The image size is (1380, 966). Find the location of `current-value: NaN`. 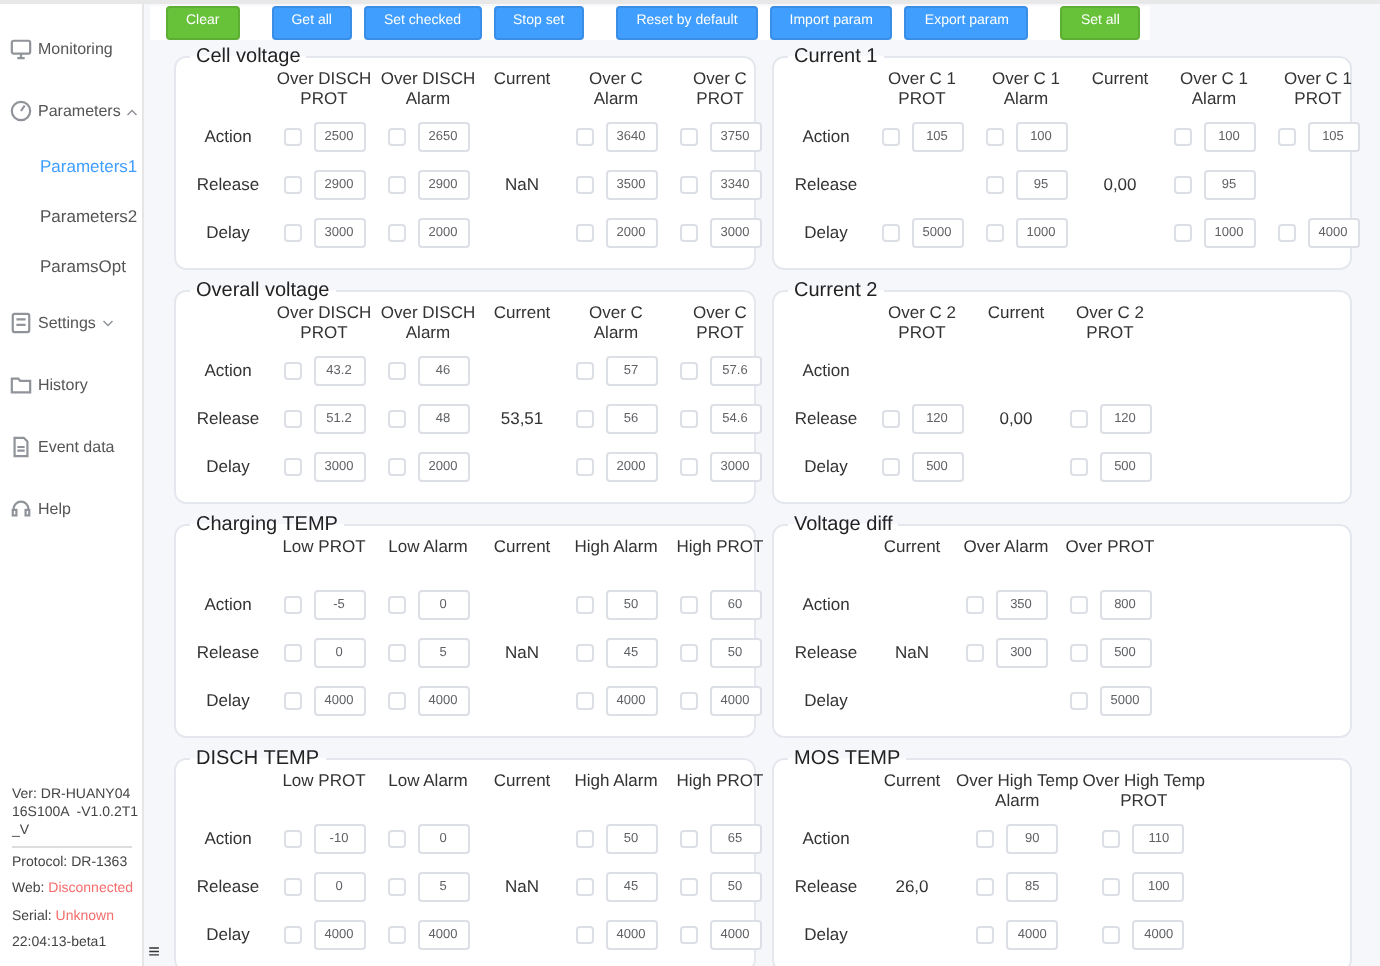

current-value: NaN is located at coordinates (911, 652).